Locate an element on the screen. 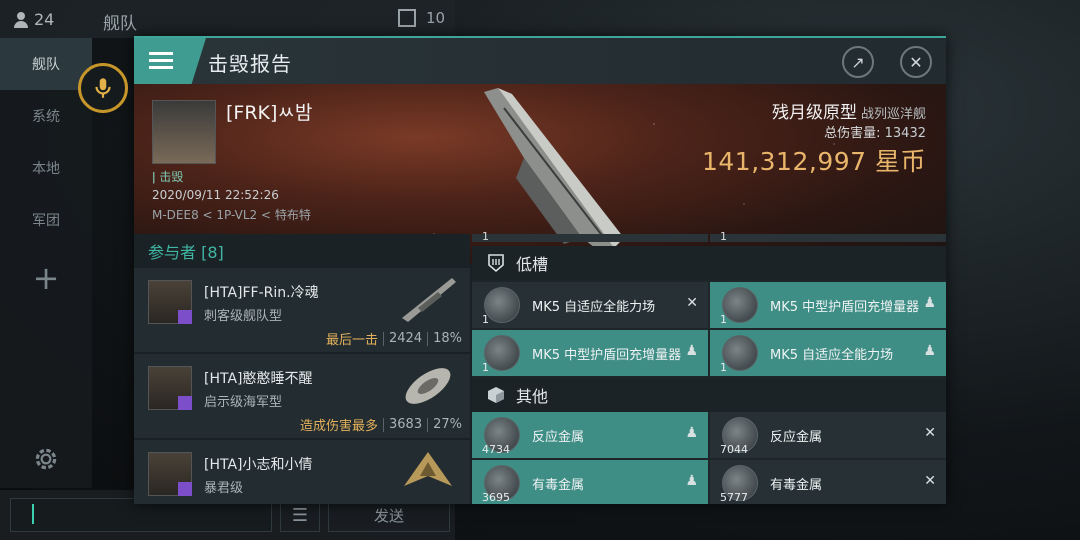  item-quantity: 4734 is located at coordinates (496, 449).